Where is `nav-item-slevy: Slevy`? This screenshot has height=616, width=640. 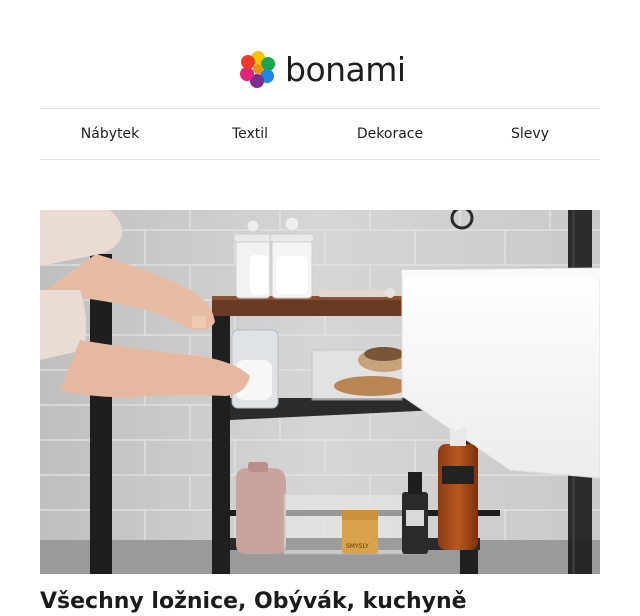
nav-item-slevy: Slevy is located at coordinates (530, 134).